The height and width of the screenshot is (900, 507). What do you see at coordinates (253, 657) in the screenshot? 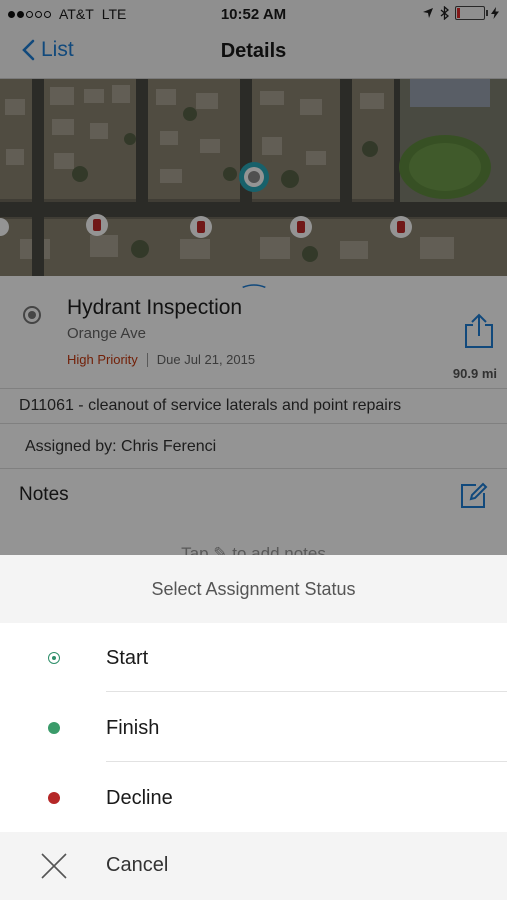
I see `start-option: Start` at bounding box center [253, 657].